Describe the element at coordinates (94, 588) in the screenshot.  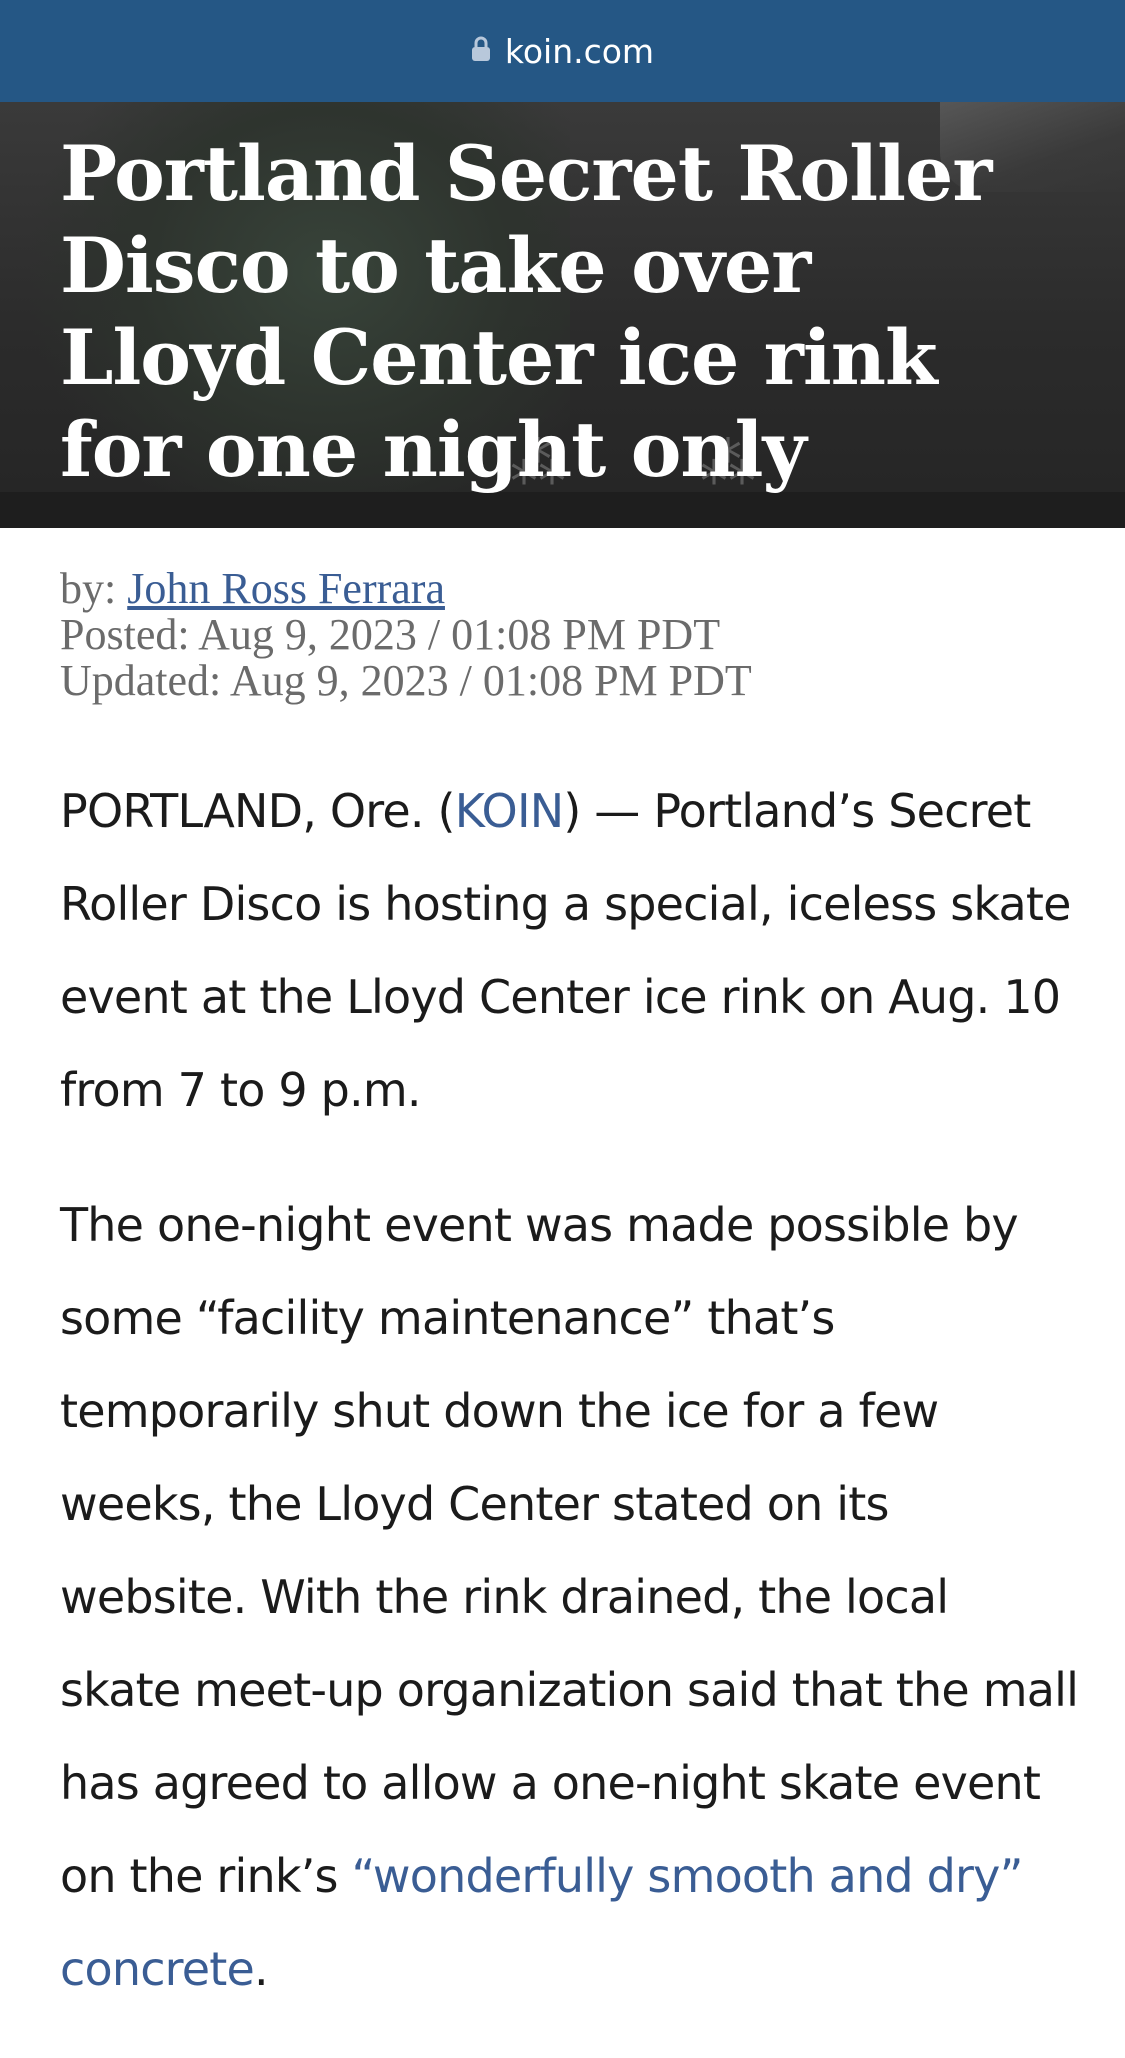
I see `byline-prefix: by:` at that location.